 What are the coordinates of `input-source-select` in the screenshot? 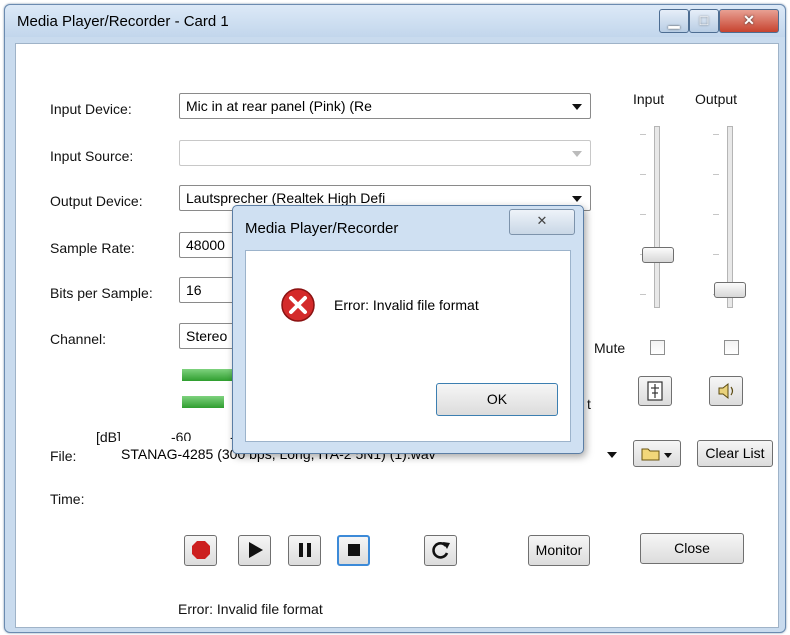 It's located at (385, 153).